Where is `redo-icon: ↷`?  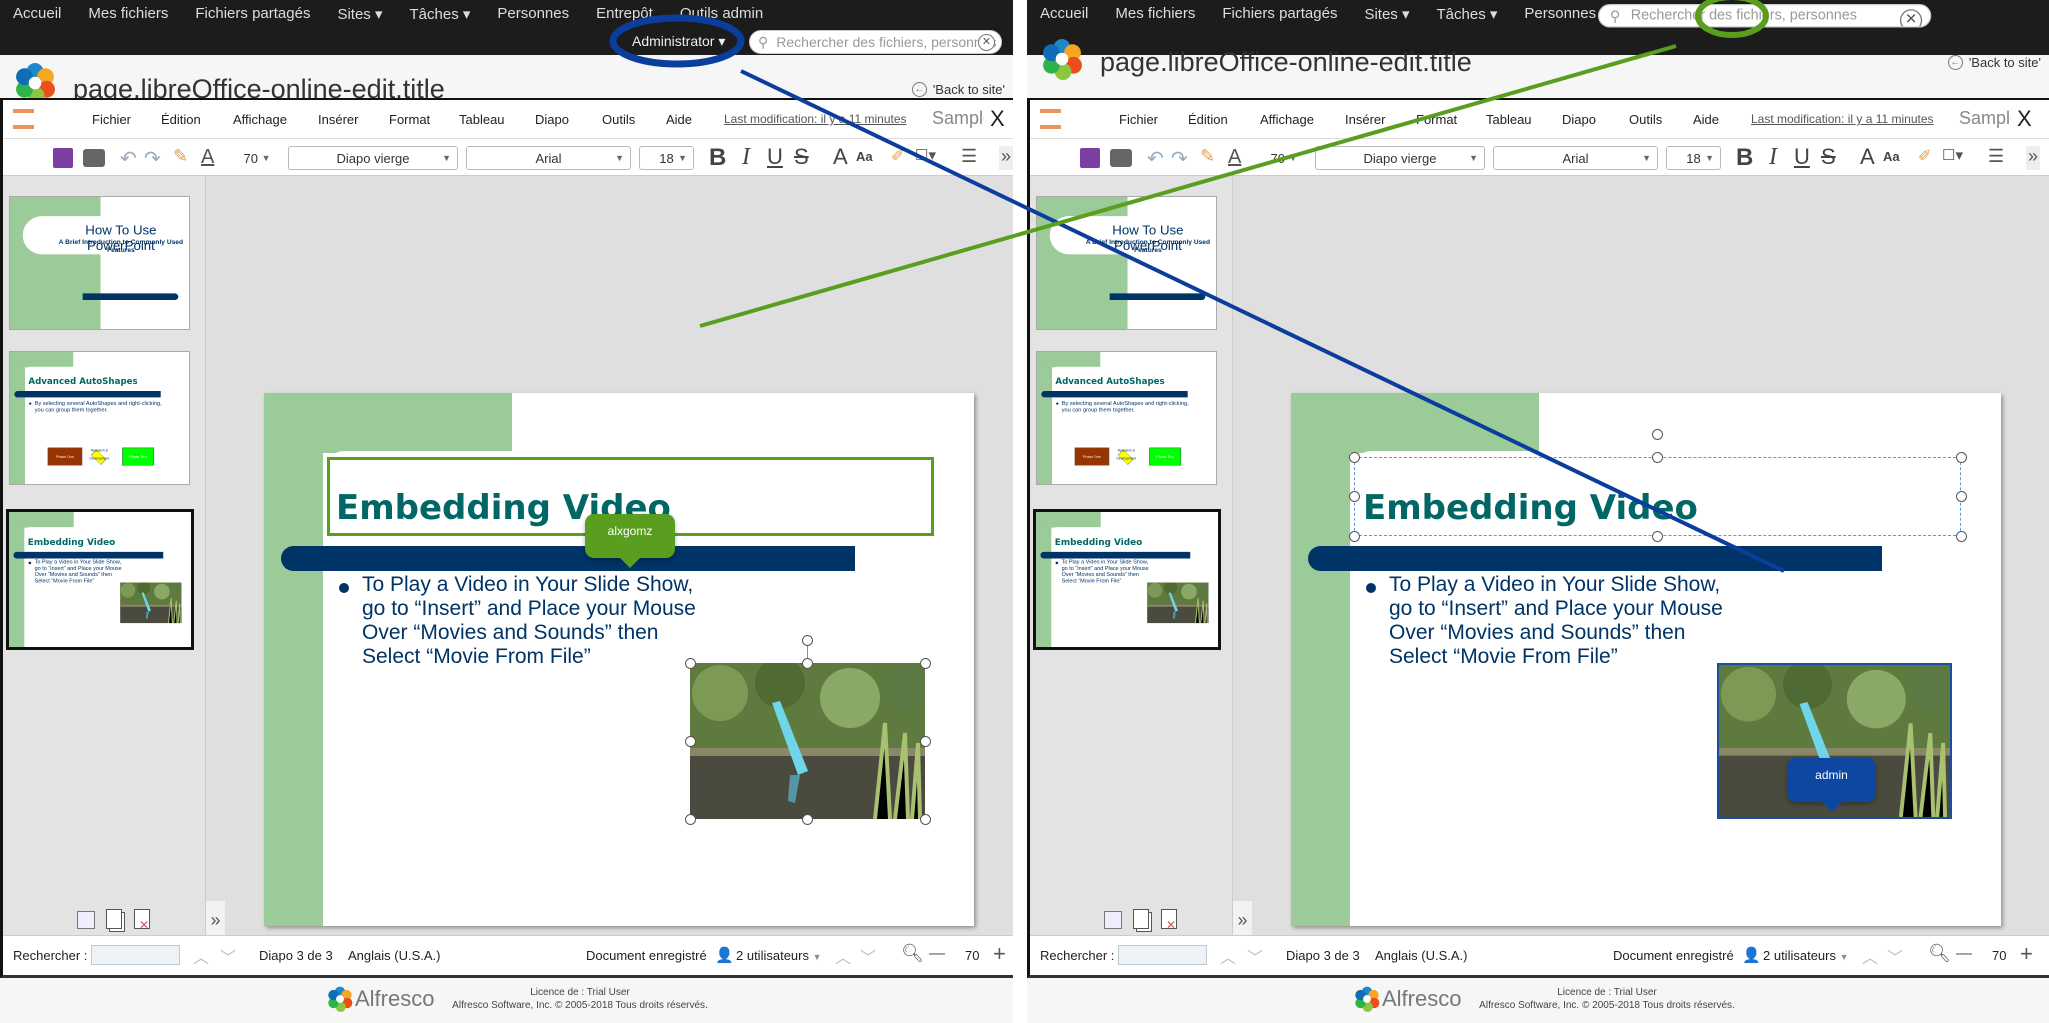
redo-icon: ↷ is located at coordinates (1179, 158).